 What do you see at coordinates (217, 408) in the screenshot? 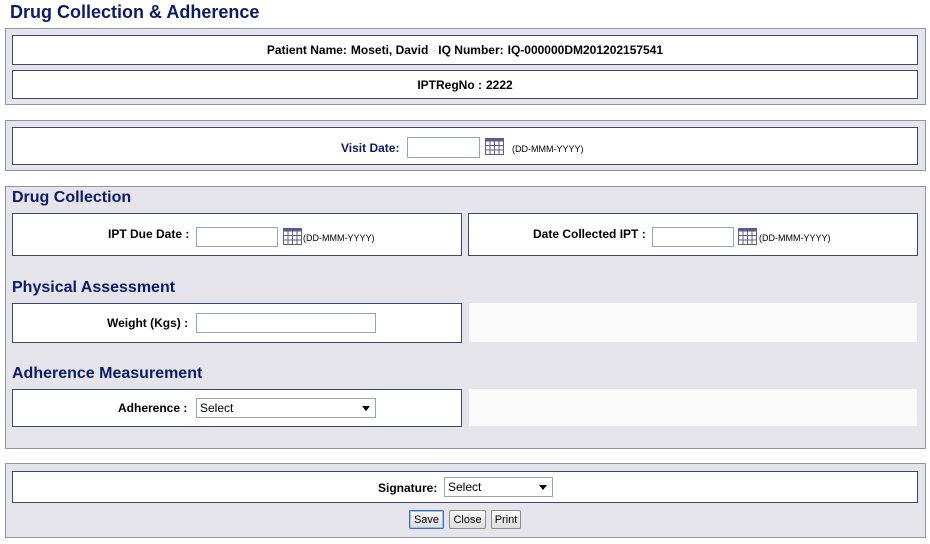
I see `adherence-selected-value: Select` at bounding box center [217, 408].